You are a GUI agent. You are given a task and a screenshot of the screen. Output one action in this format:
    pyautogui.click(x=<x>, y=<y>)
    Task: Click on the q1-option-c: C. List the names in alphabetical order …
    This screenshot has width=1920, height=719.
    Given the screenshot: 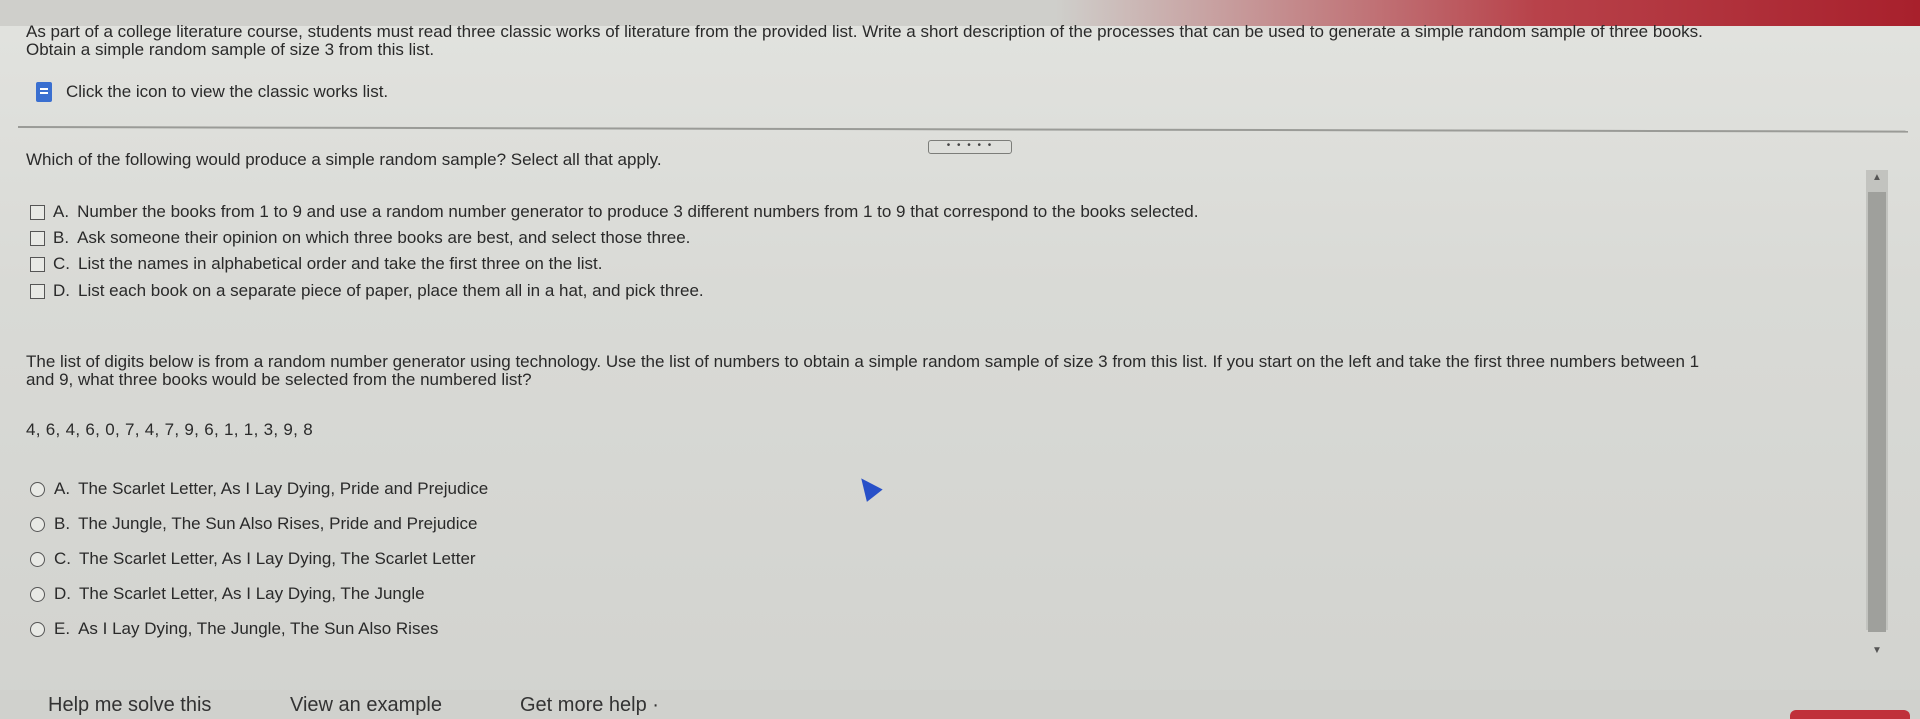 What is the action you would take?
    pyautogui.click(x=316, y=264)
    